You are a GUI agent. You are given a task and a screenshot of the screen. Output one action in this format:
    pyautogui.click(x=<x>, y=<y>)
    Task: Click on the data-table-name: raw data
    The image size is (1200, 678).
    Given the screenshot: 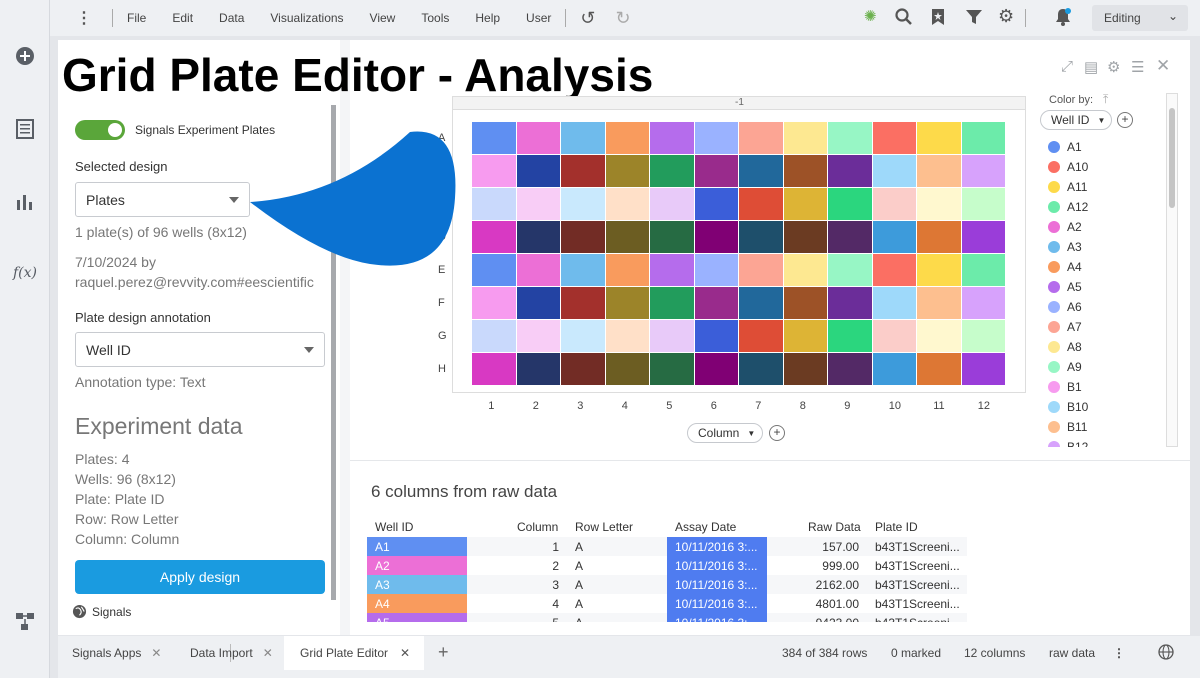 What is the action you would take?
    pyautogui.click(x=1072, y=653)
    